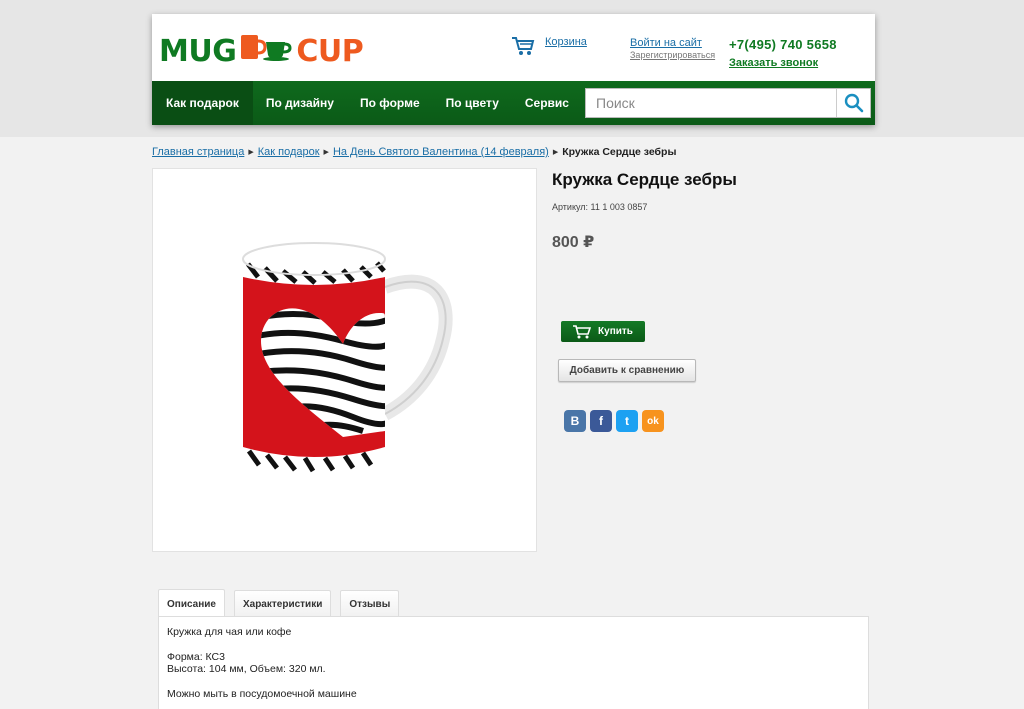  Describe the element at coordinates (370, 604) in the screenshot. I see `tab-reviews: Отзывы` at that location.